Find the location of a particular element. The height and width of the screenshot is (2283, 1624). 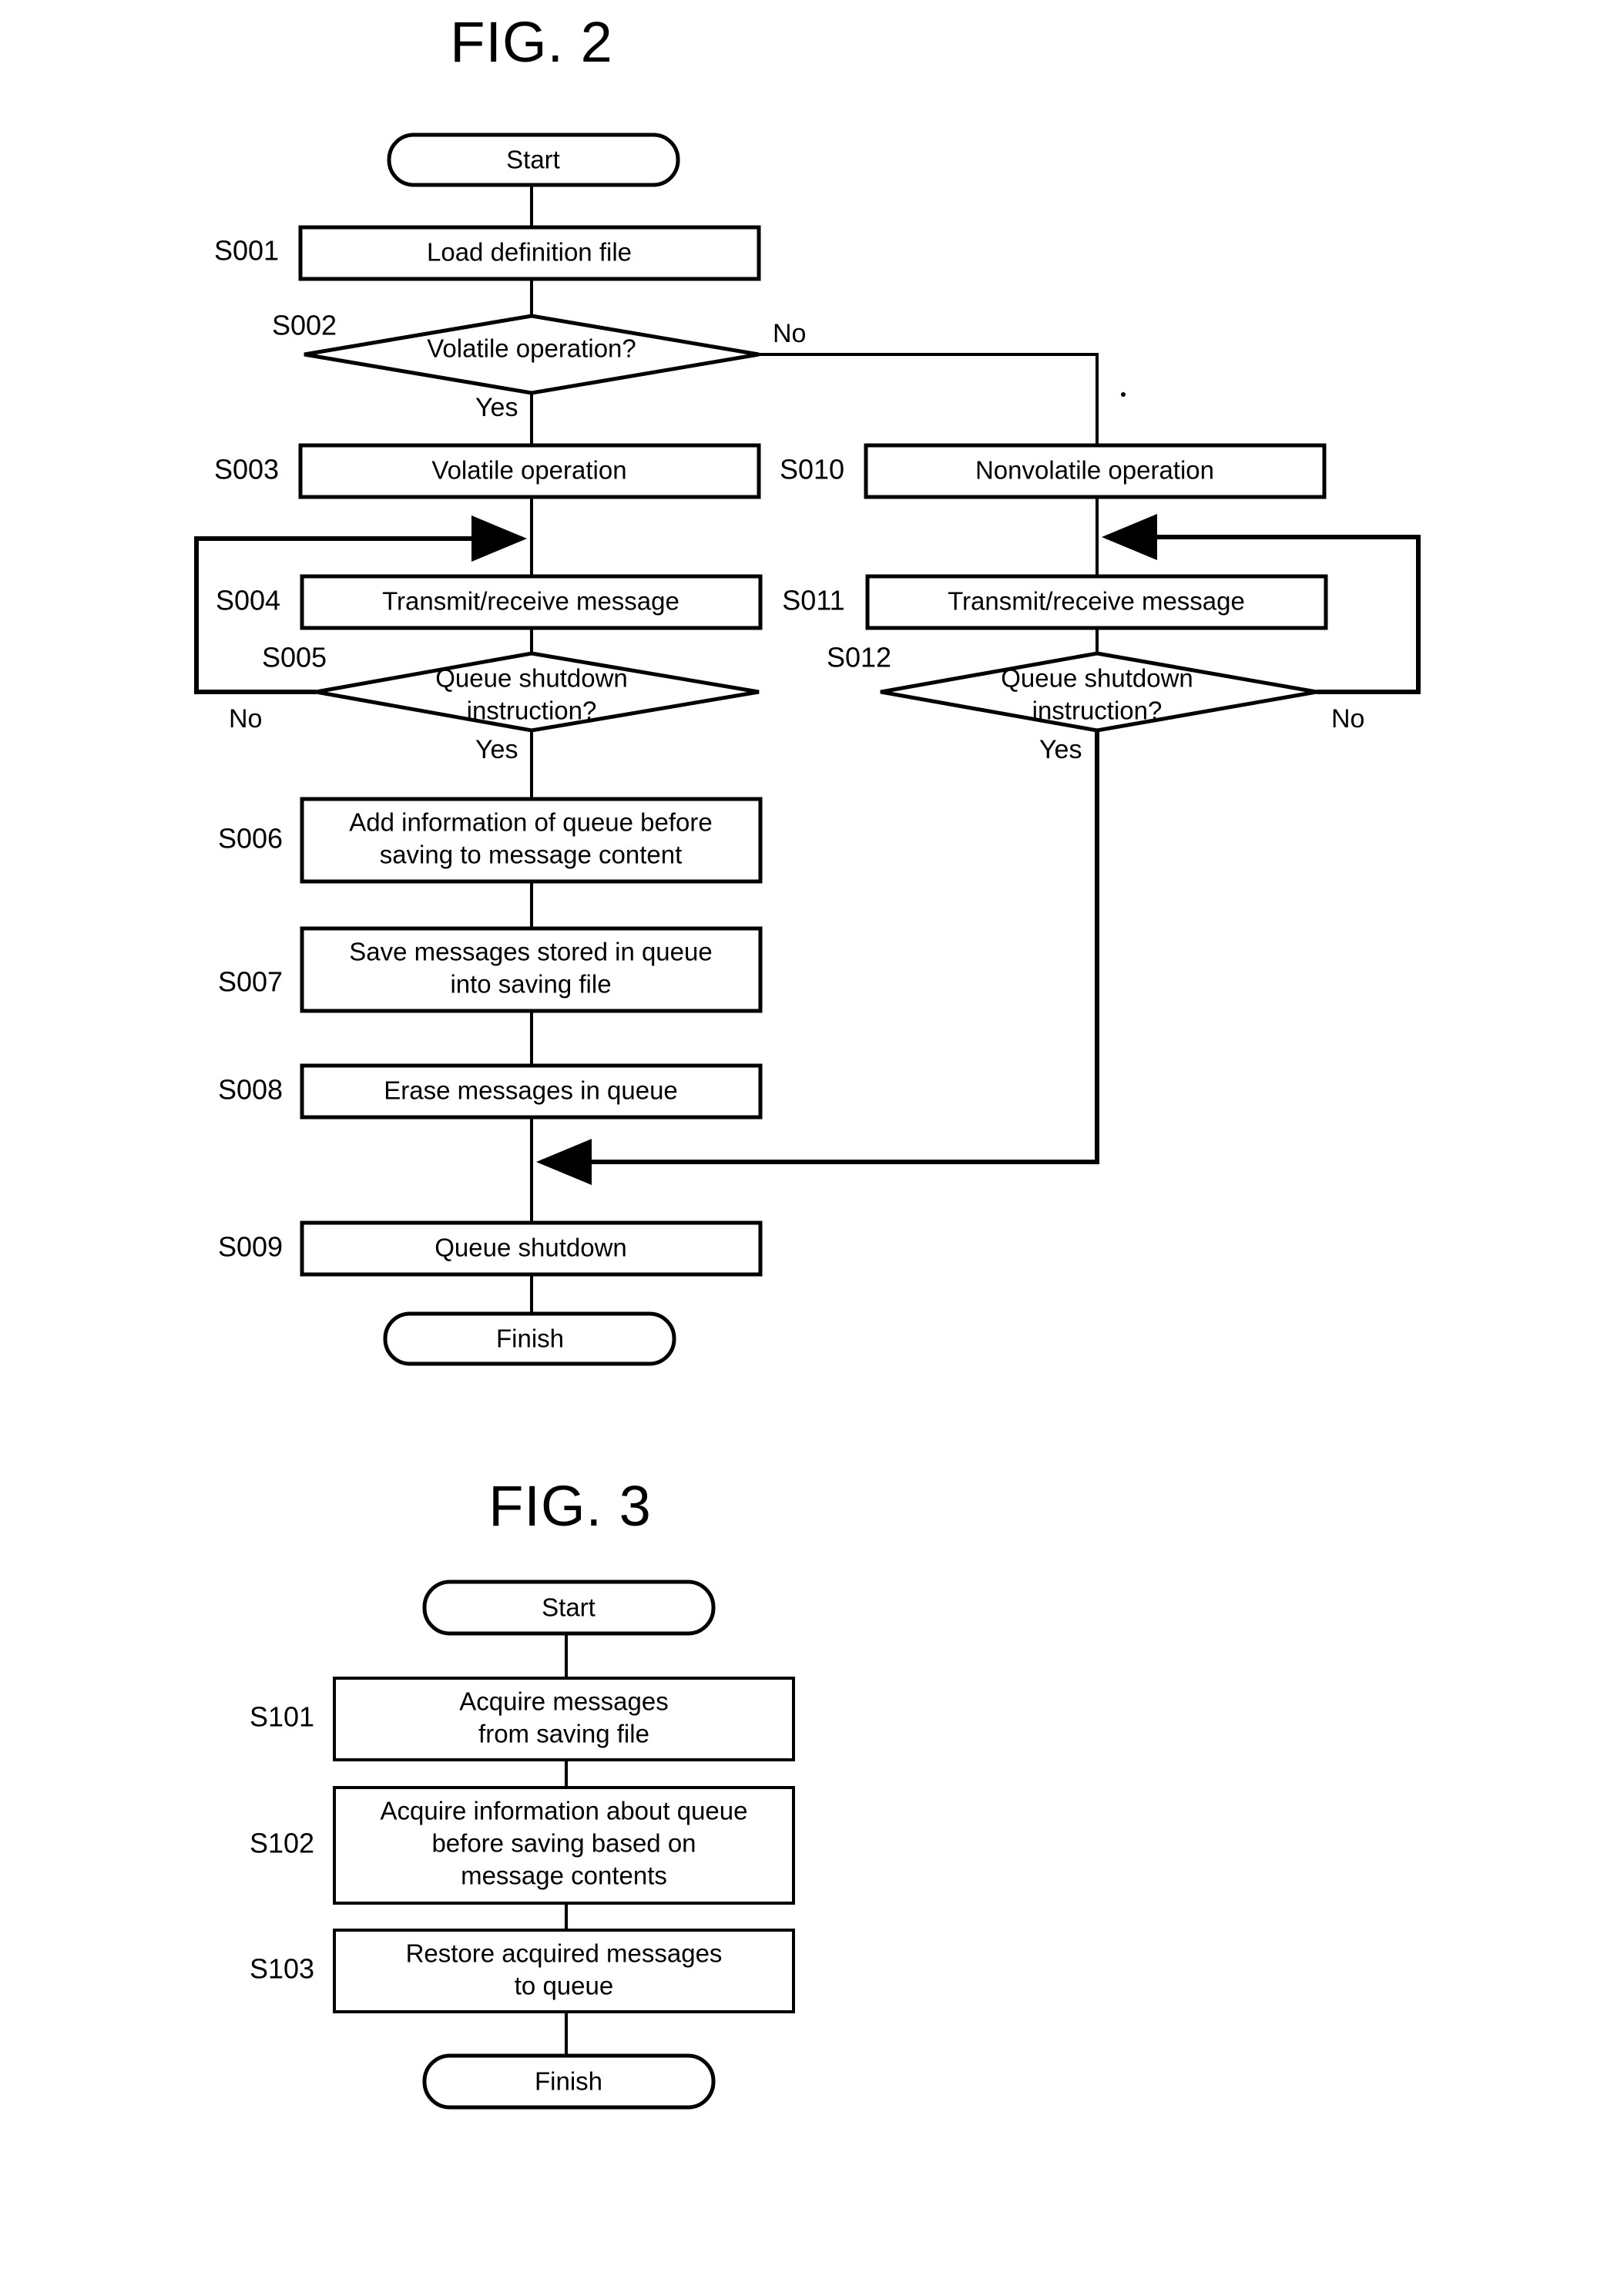

figure-3-title: FIG. 3 is located at coordinates (570, 1506).